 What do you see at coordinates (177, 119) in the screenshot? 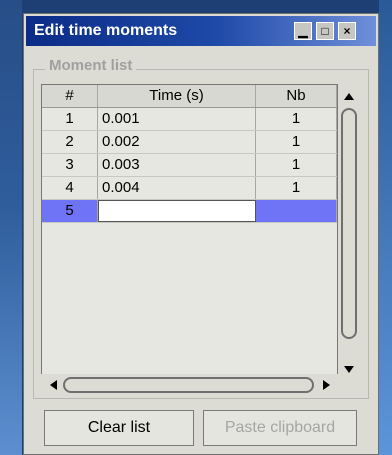
I see `row-time-cell: 0.001` at bounding box center [177, 119].